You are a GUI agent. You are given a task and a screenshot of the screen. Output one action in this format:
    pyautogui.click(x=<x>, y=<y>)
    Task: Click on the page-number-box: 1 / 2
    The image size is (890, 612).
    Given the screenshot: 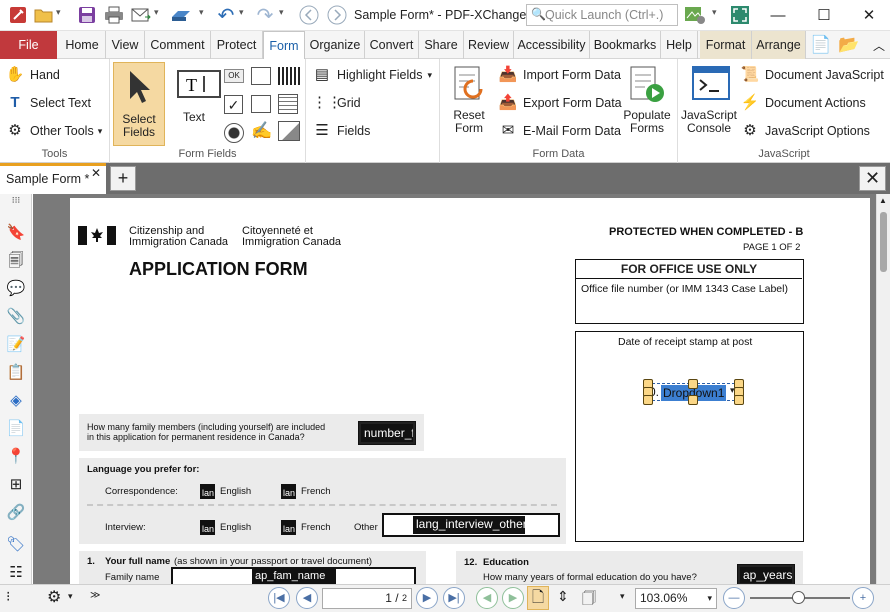 What is the action you would take?
    pyautogui.click(x=367, y=598)
    